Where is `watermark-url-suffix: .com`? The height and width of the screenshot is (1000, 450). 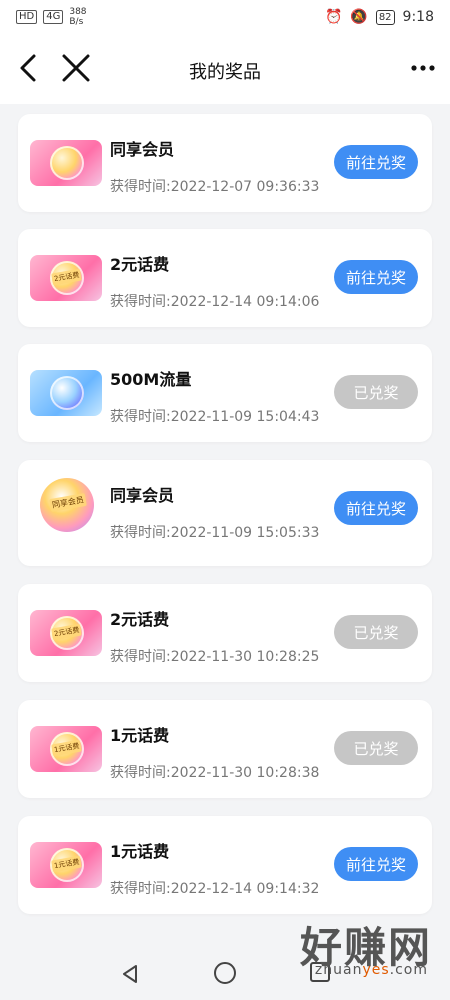
watermark-url-suffix: .com is located at coordinates (408, 970).